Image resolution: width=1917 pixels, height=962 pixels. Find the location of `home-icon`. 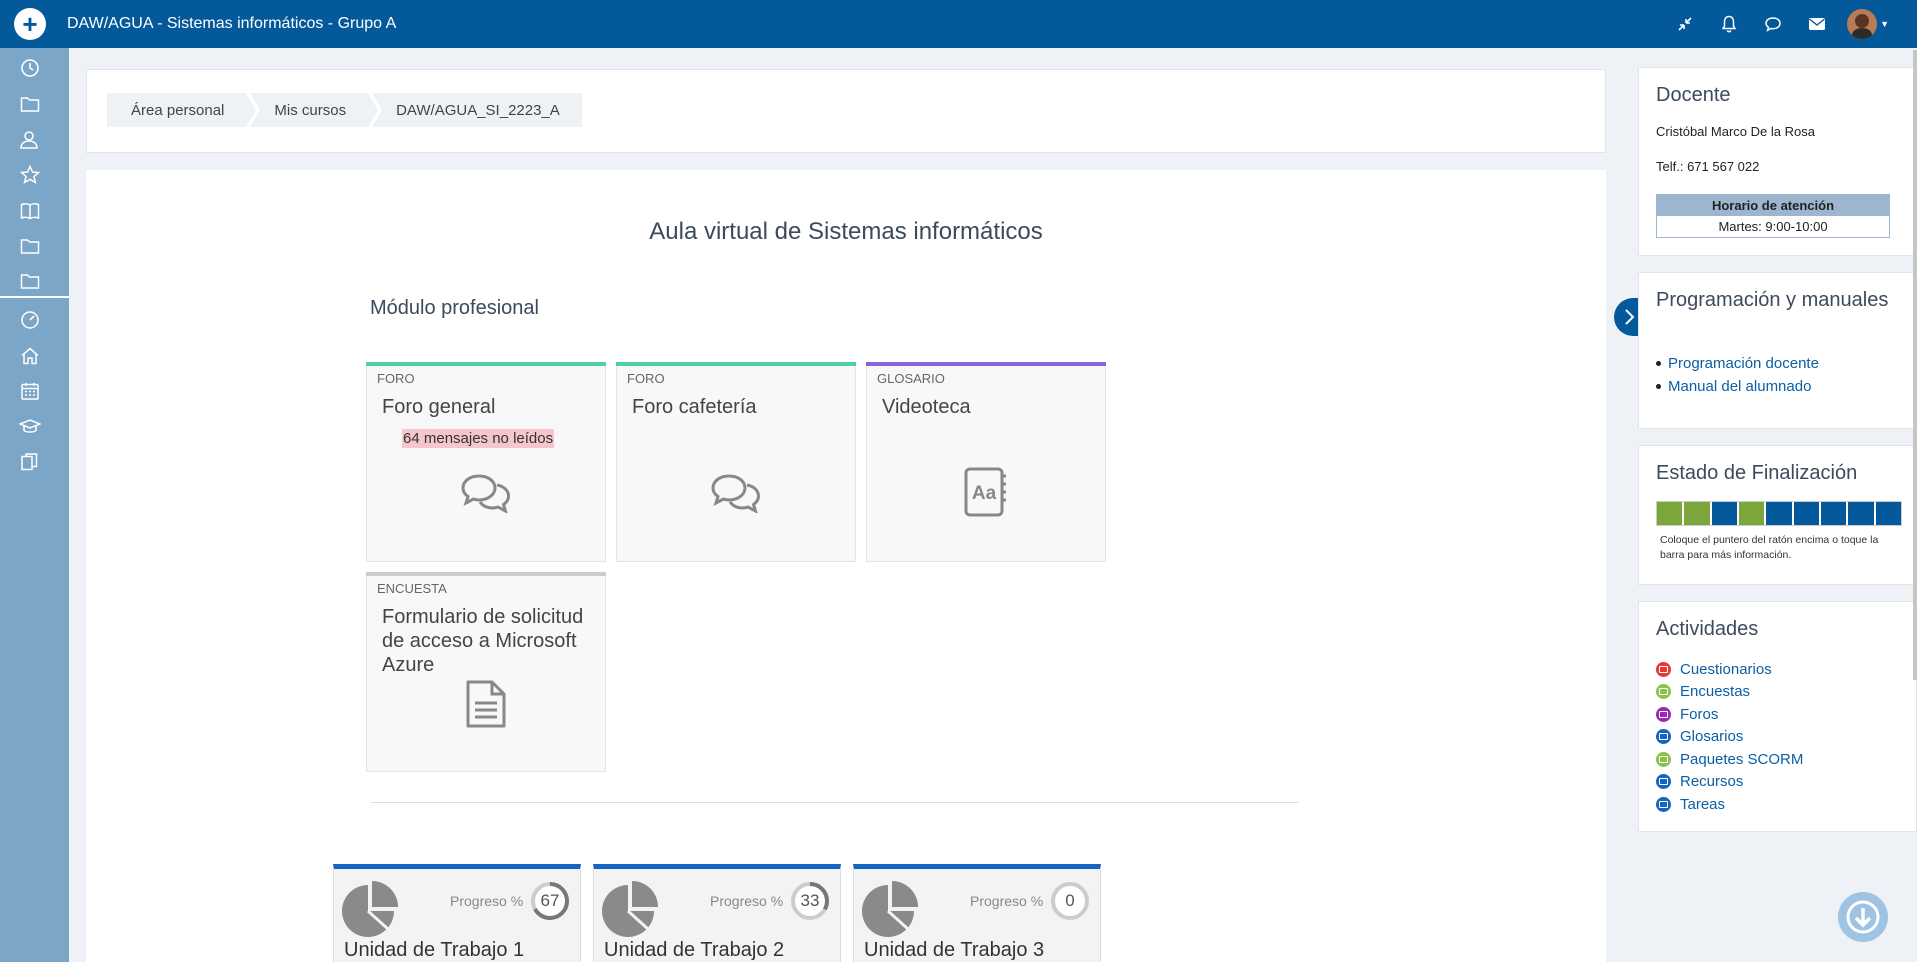

home-icon is located at coordinates (30, 356).